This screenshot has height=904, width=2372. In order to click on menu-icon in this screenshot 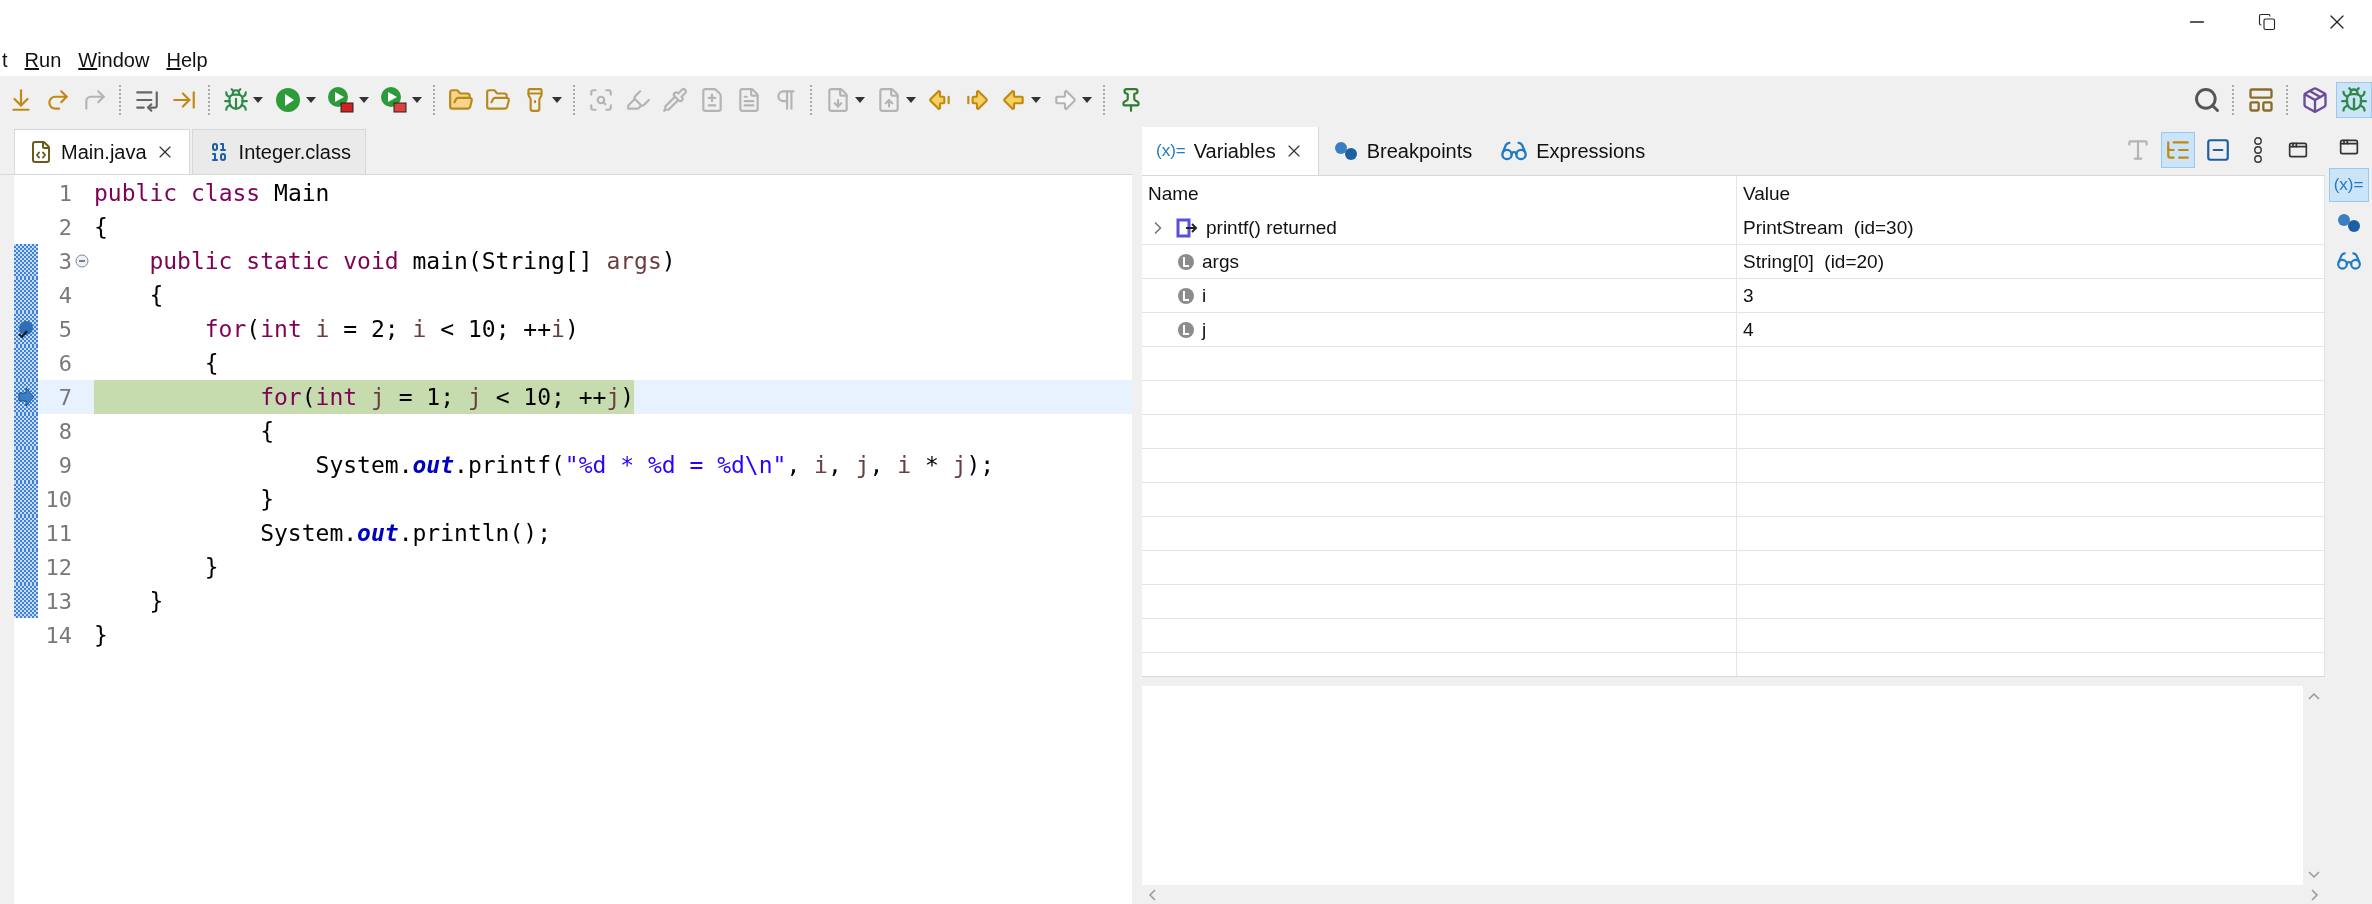, I will do `click(2258, 149)`.